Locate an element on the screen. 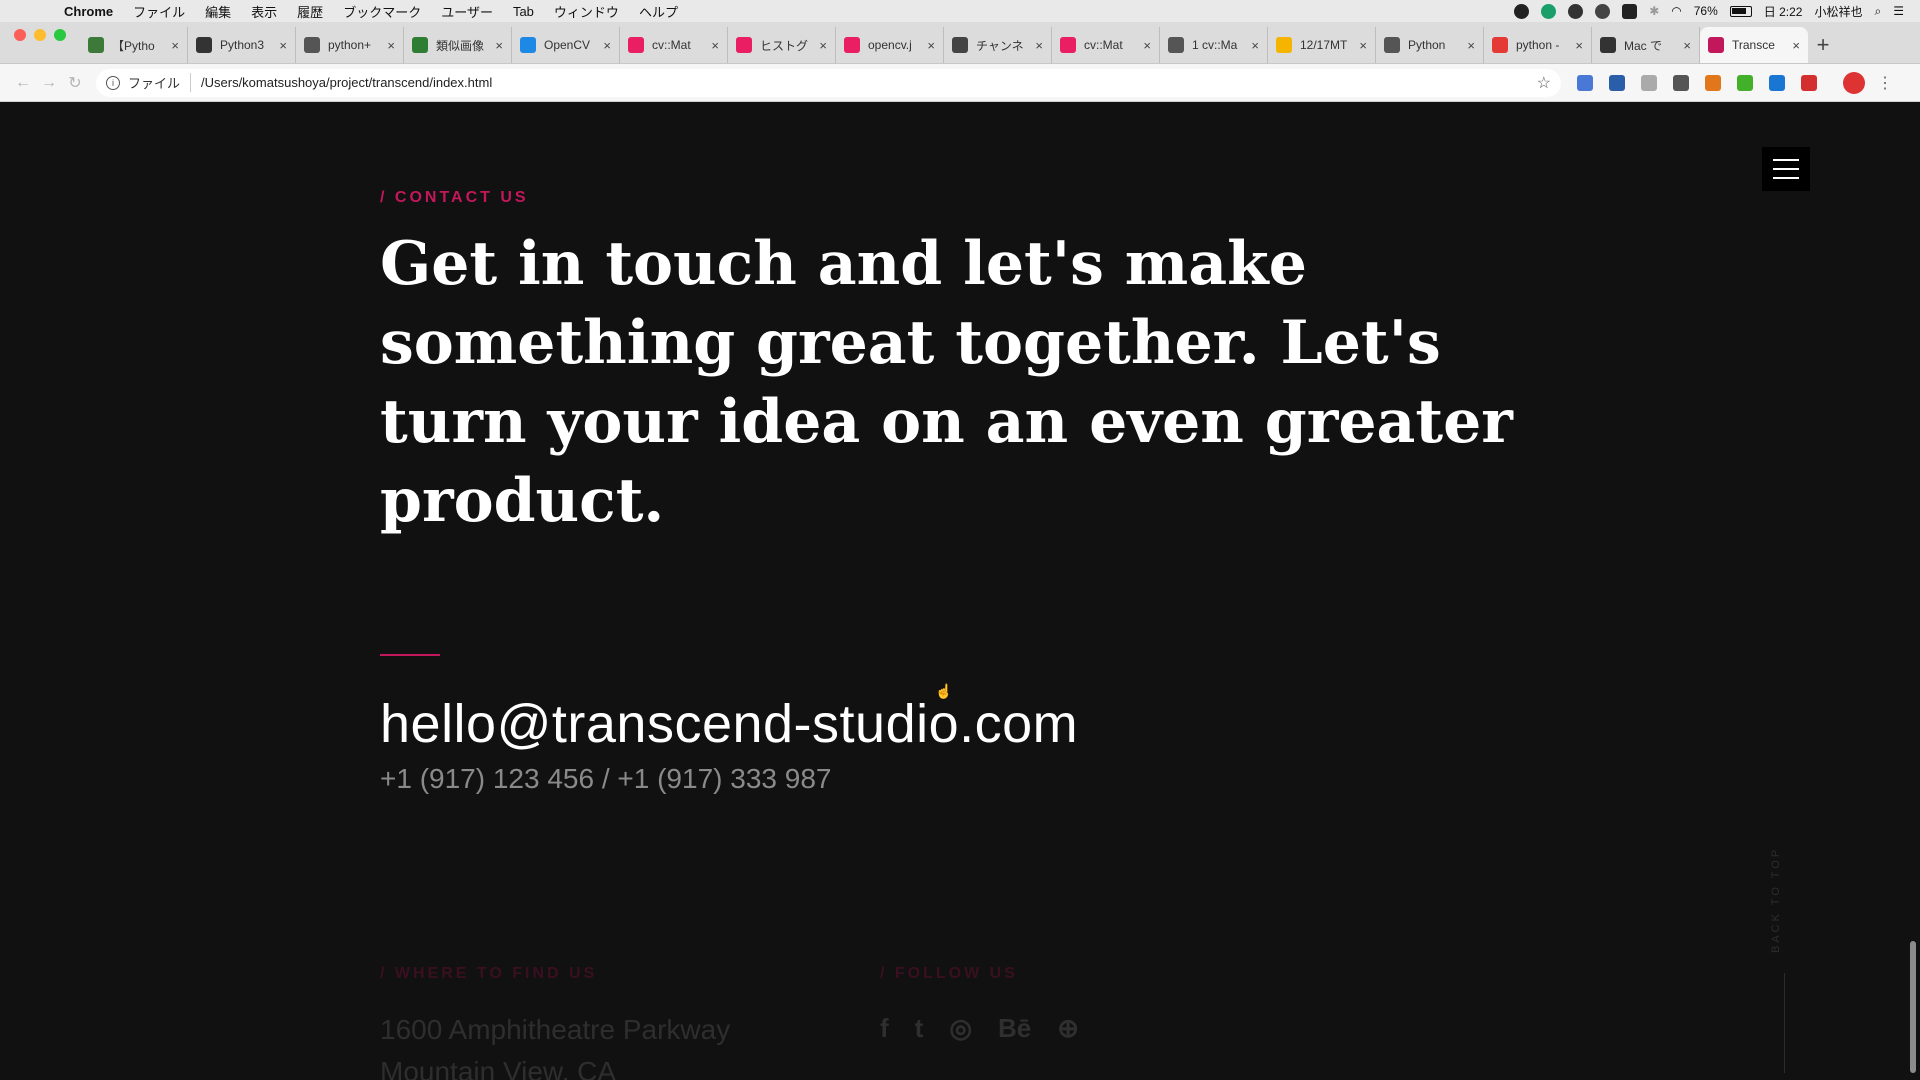 The height and width of the screenshot is (1080, 1920). dictionary-extension-icon is located at coordinates (1617, 82).